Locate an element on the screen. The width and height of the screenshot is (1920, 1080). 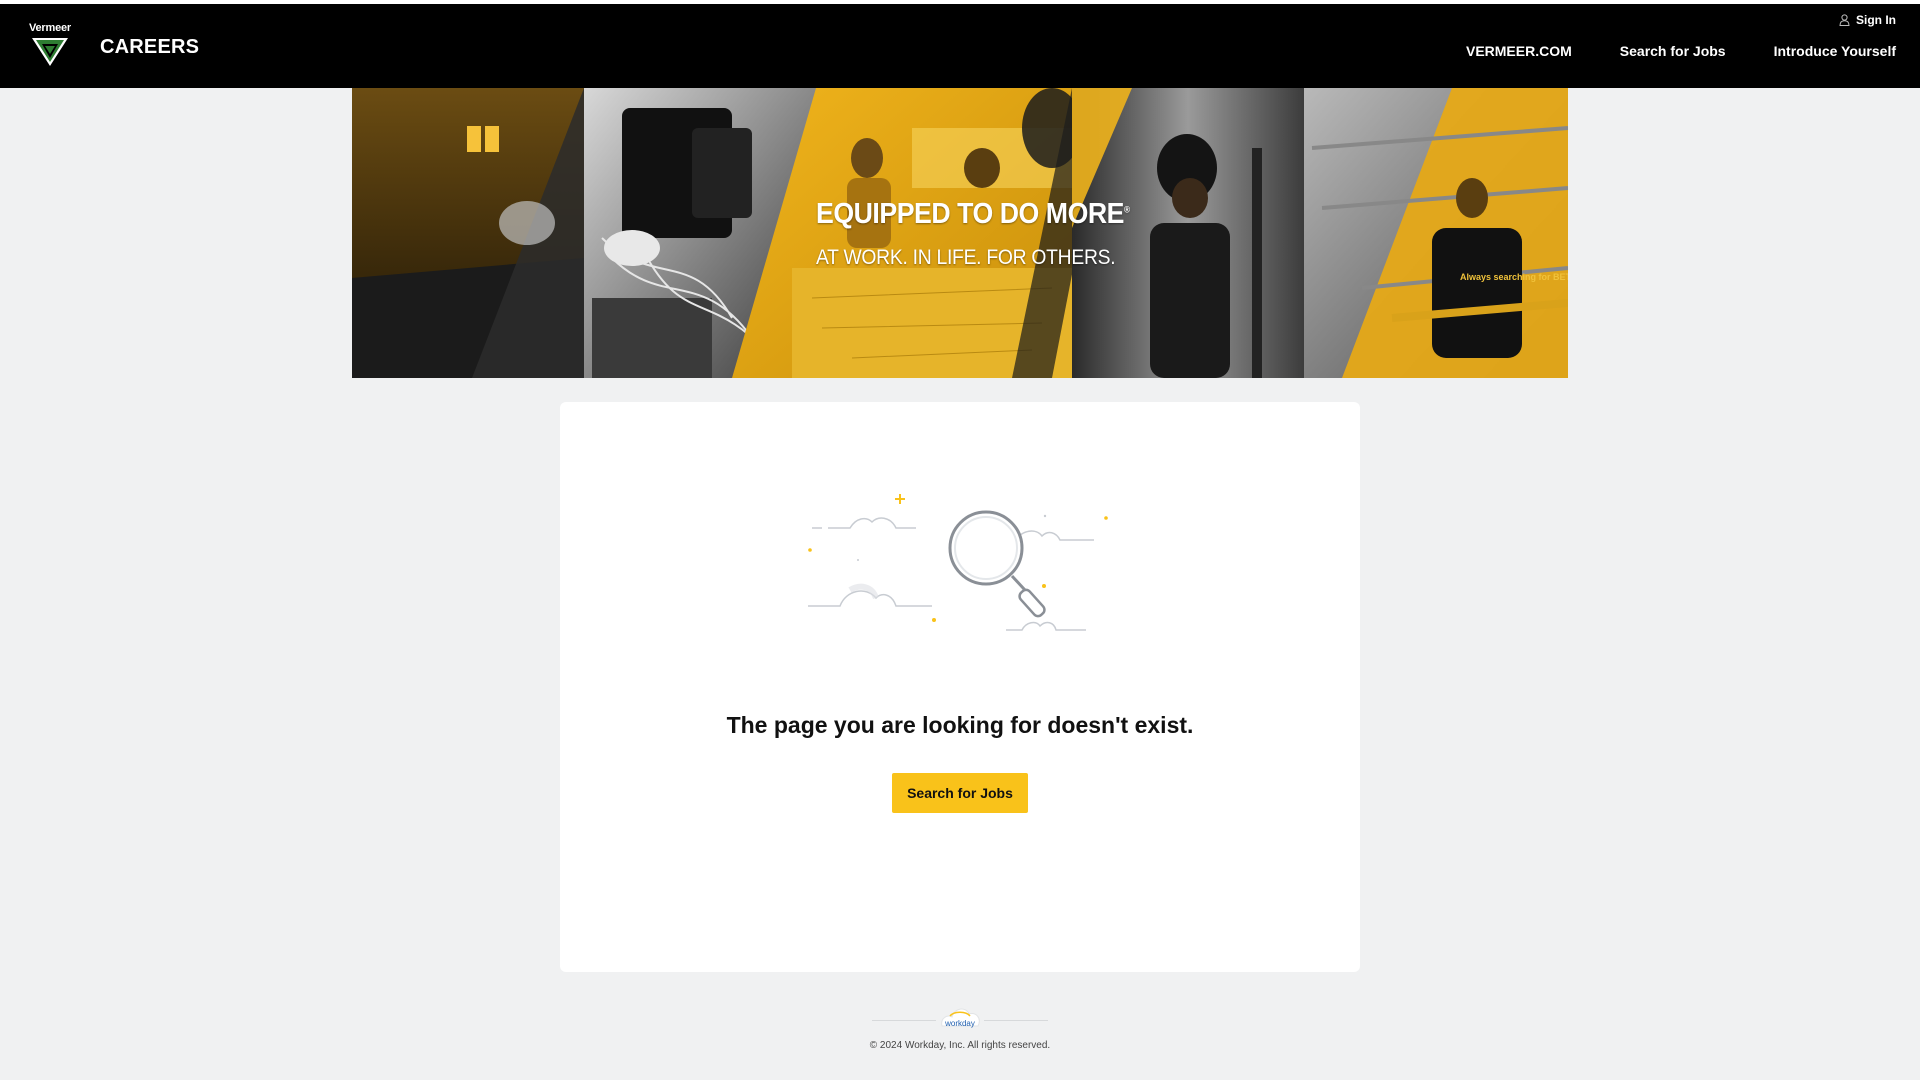
vermeer-logo: Vermeer is located at coordinates (50, 47).